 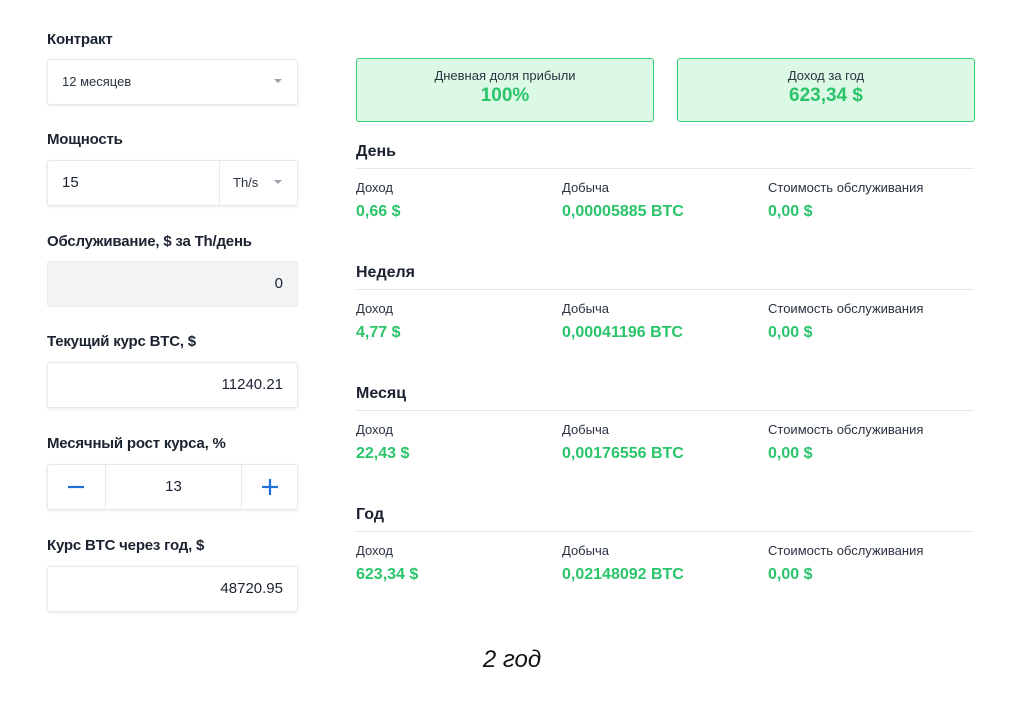 What do you see at coordinates (172, 589) in the screenshot?
I see `btc-year-field: 48720.95` at bounding box center [172, 589].